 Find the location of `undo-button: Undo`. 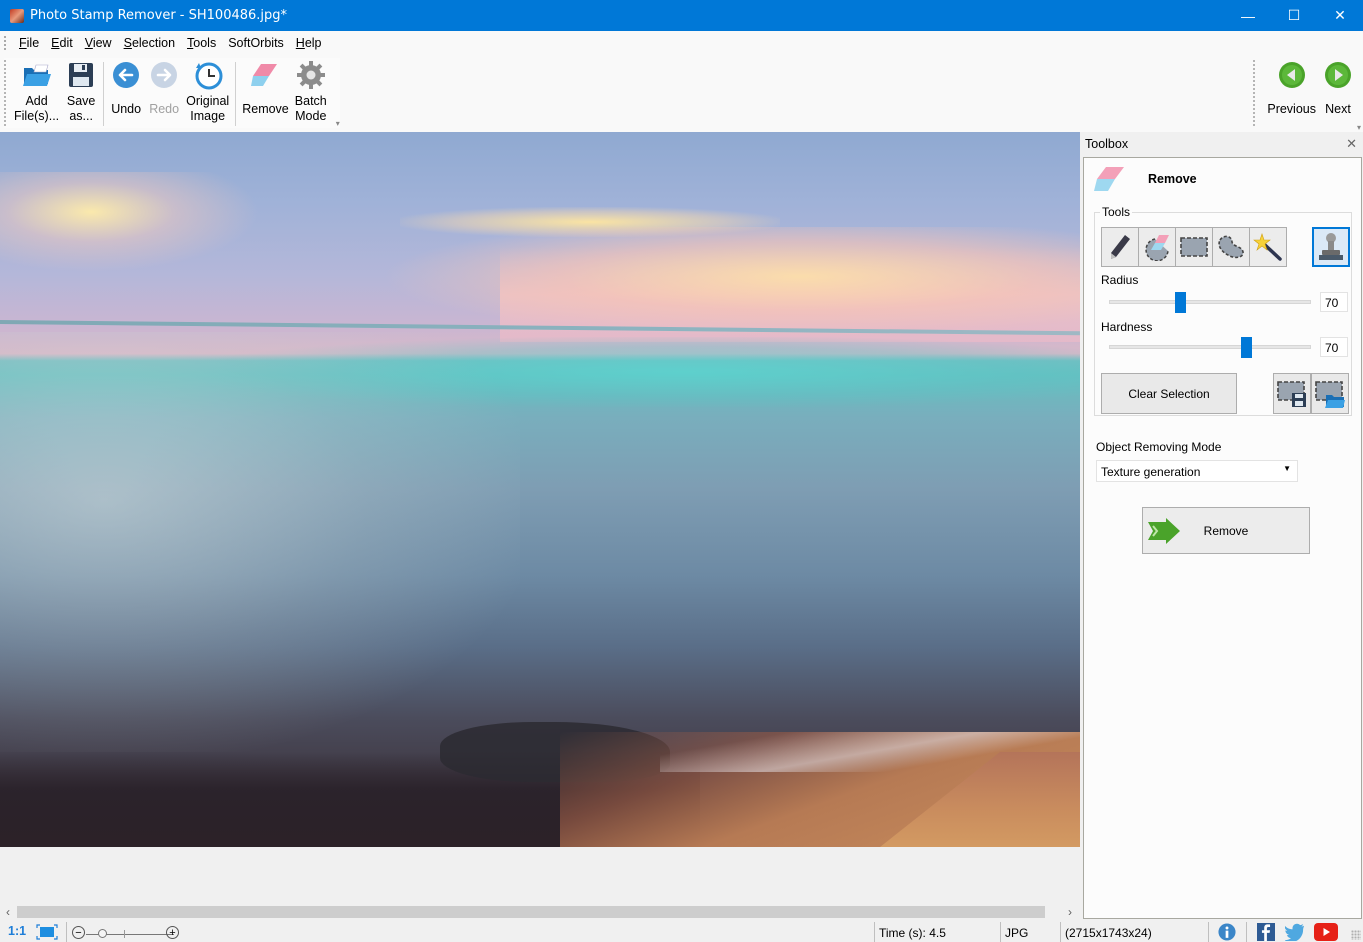

undo-button: Undo is located at coordinates (126, 88).